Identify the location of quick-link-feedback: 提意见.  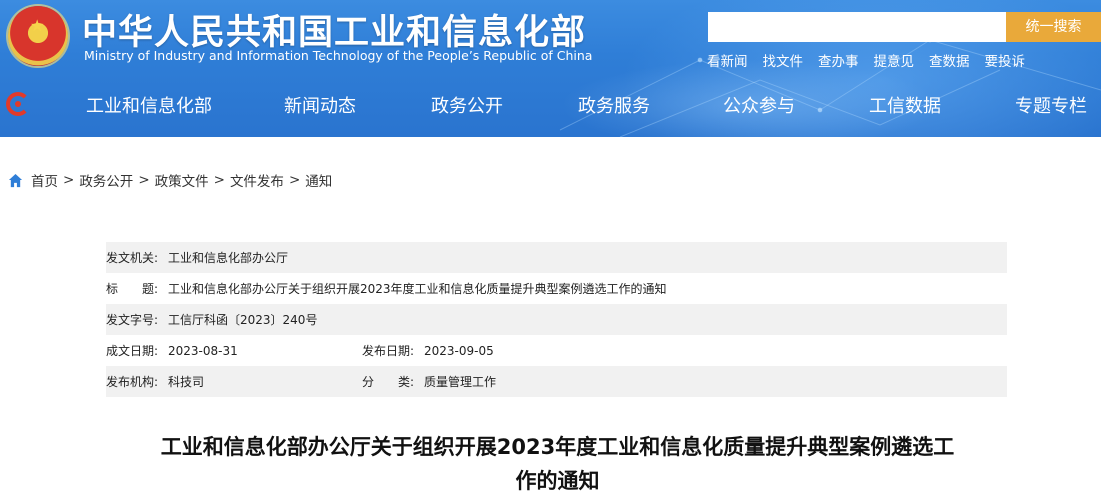
(894, 60).